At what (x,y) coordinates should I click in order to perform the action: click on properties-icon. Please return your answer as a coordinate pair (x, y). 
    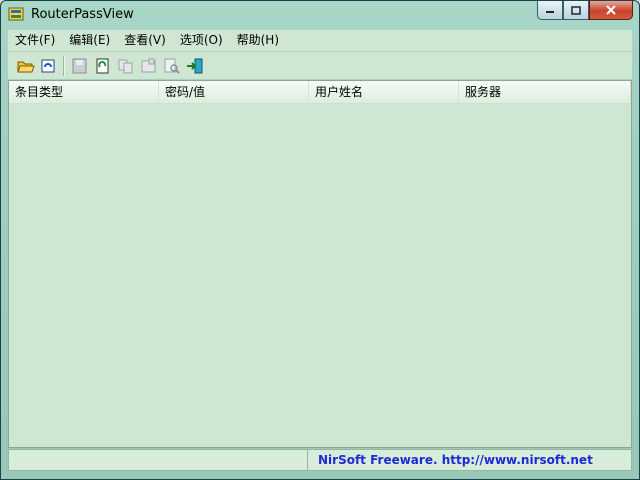
    Looking at the image, I should click on (148, 65).